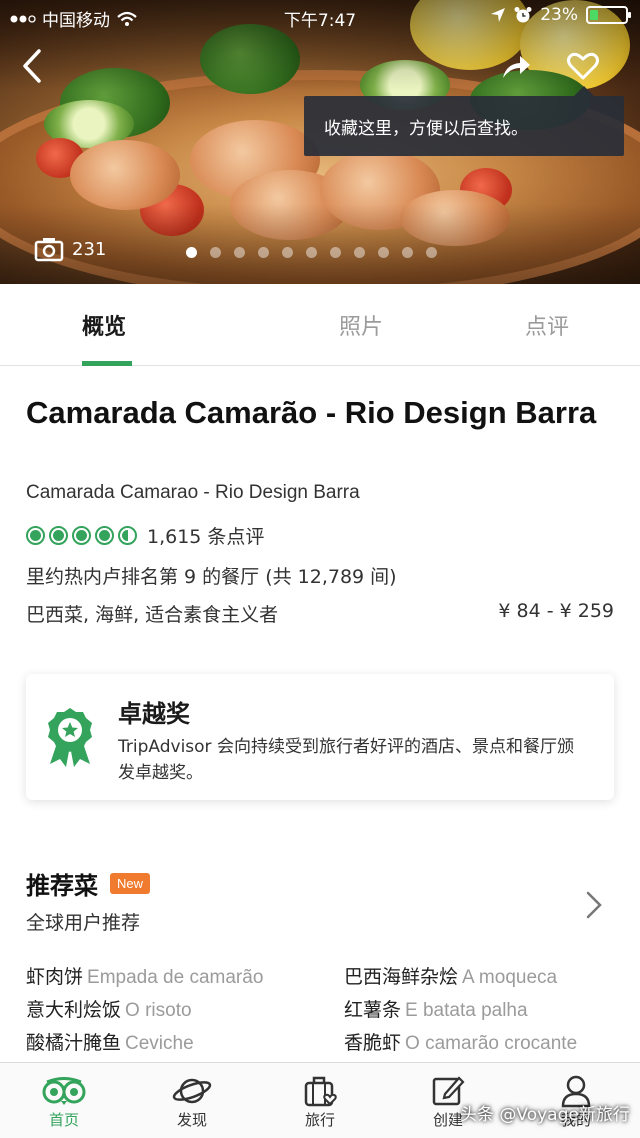  What do you see at coordinates (485, 977) in the screenshot?
I see `dish-item: 巴西海鲜杂烩 A moqueca` at bounding box center [485, 977].